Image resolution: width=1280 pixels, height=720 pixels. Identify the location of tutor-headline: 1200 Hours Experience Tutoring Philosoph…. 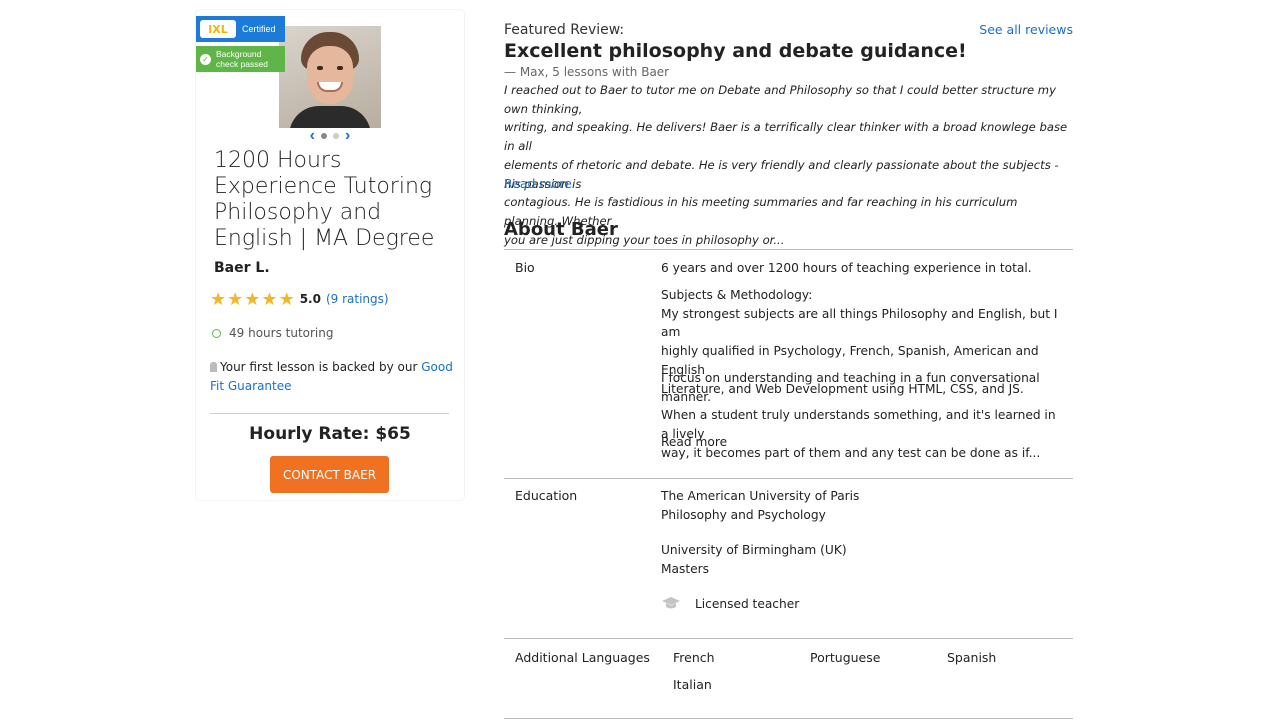
(324, 199).